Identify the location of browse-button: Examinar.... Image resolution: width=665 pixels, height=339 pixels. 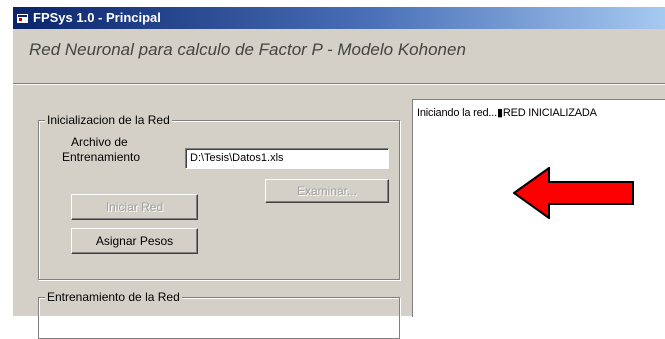
(327, 191).